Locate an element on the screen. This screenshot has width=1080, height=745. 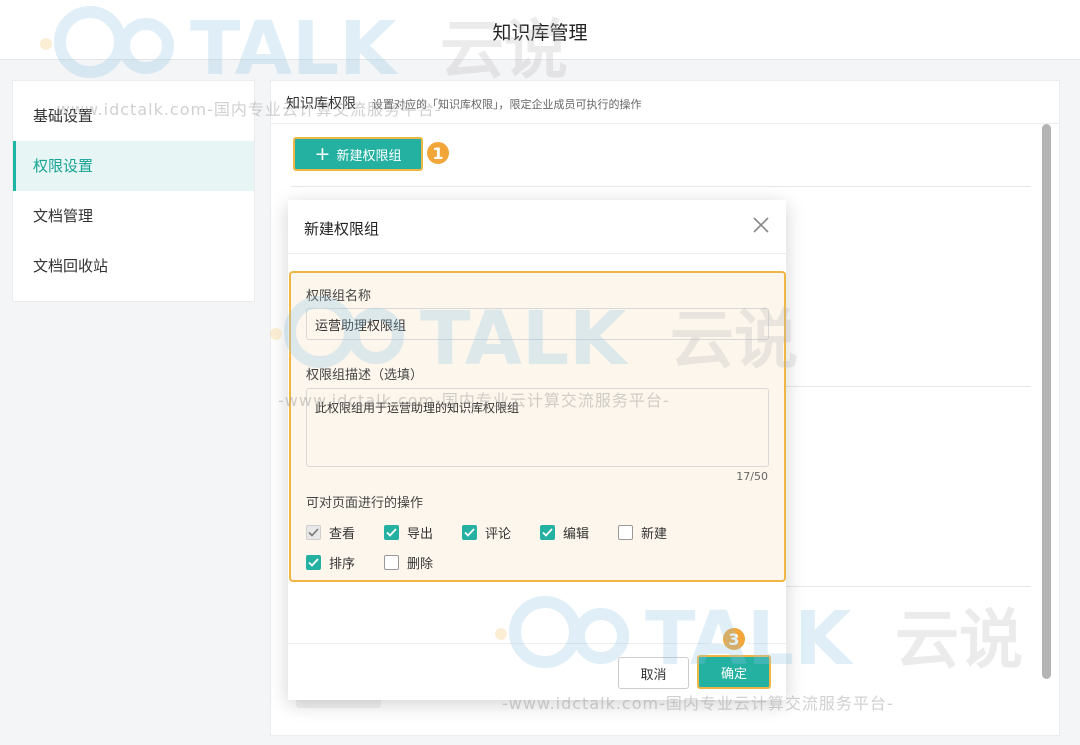
checkbox-label: 查看 is located at coordinates (342, 534).